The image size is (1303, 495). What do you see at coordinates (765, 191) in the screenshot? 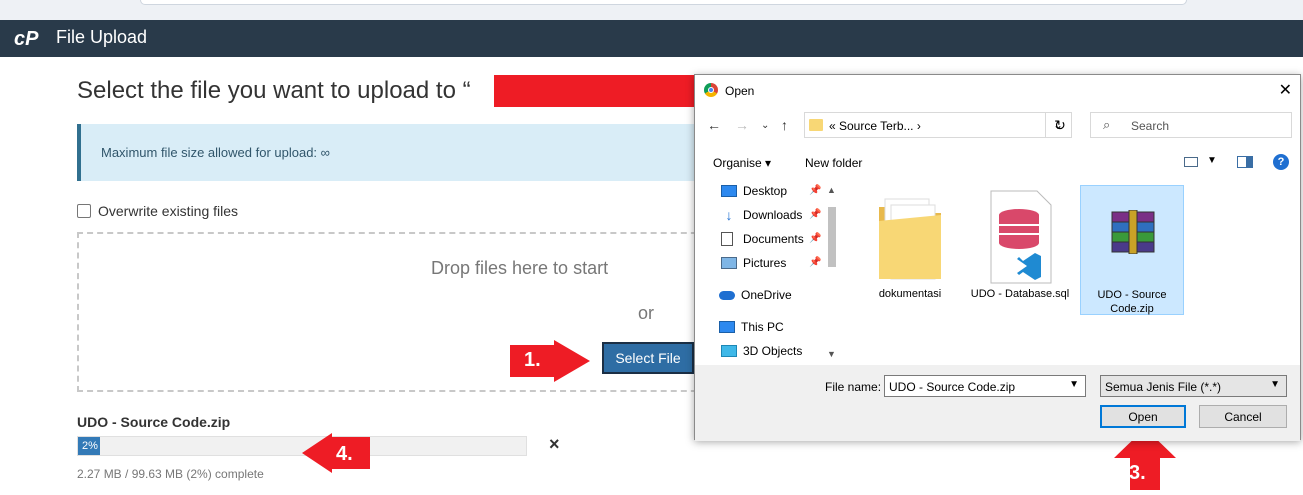
I see `nav-item-label: Desktop` at bounding box center [765, 191].